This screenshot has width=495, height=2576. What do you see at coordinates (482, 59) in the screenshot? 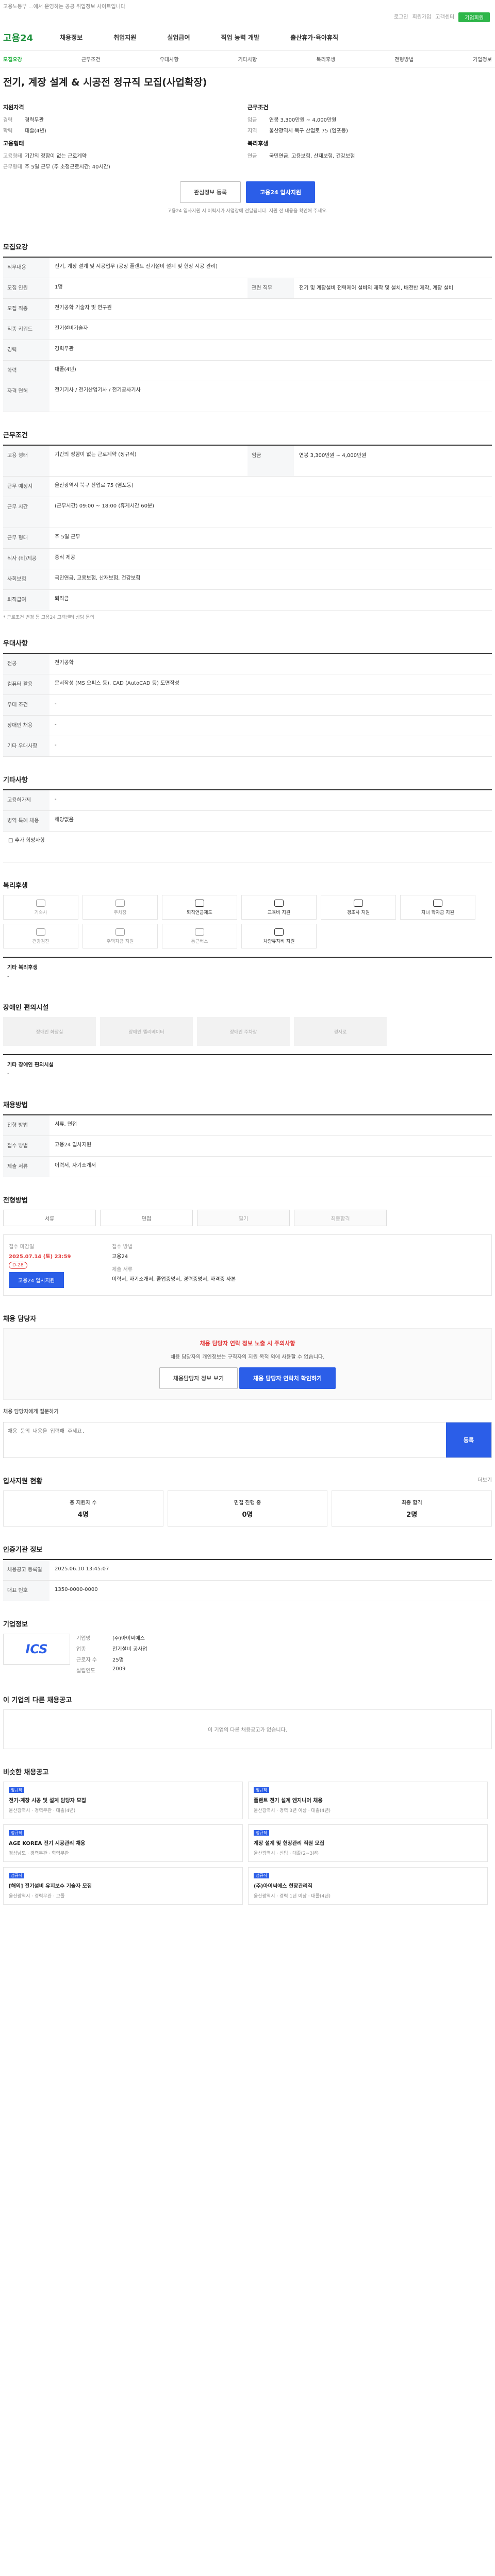
I see `tab-company: 기업정보` at bounding box center [482, 59].